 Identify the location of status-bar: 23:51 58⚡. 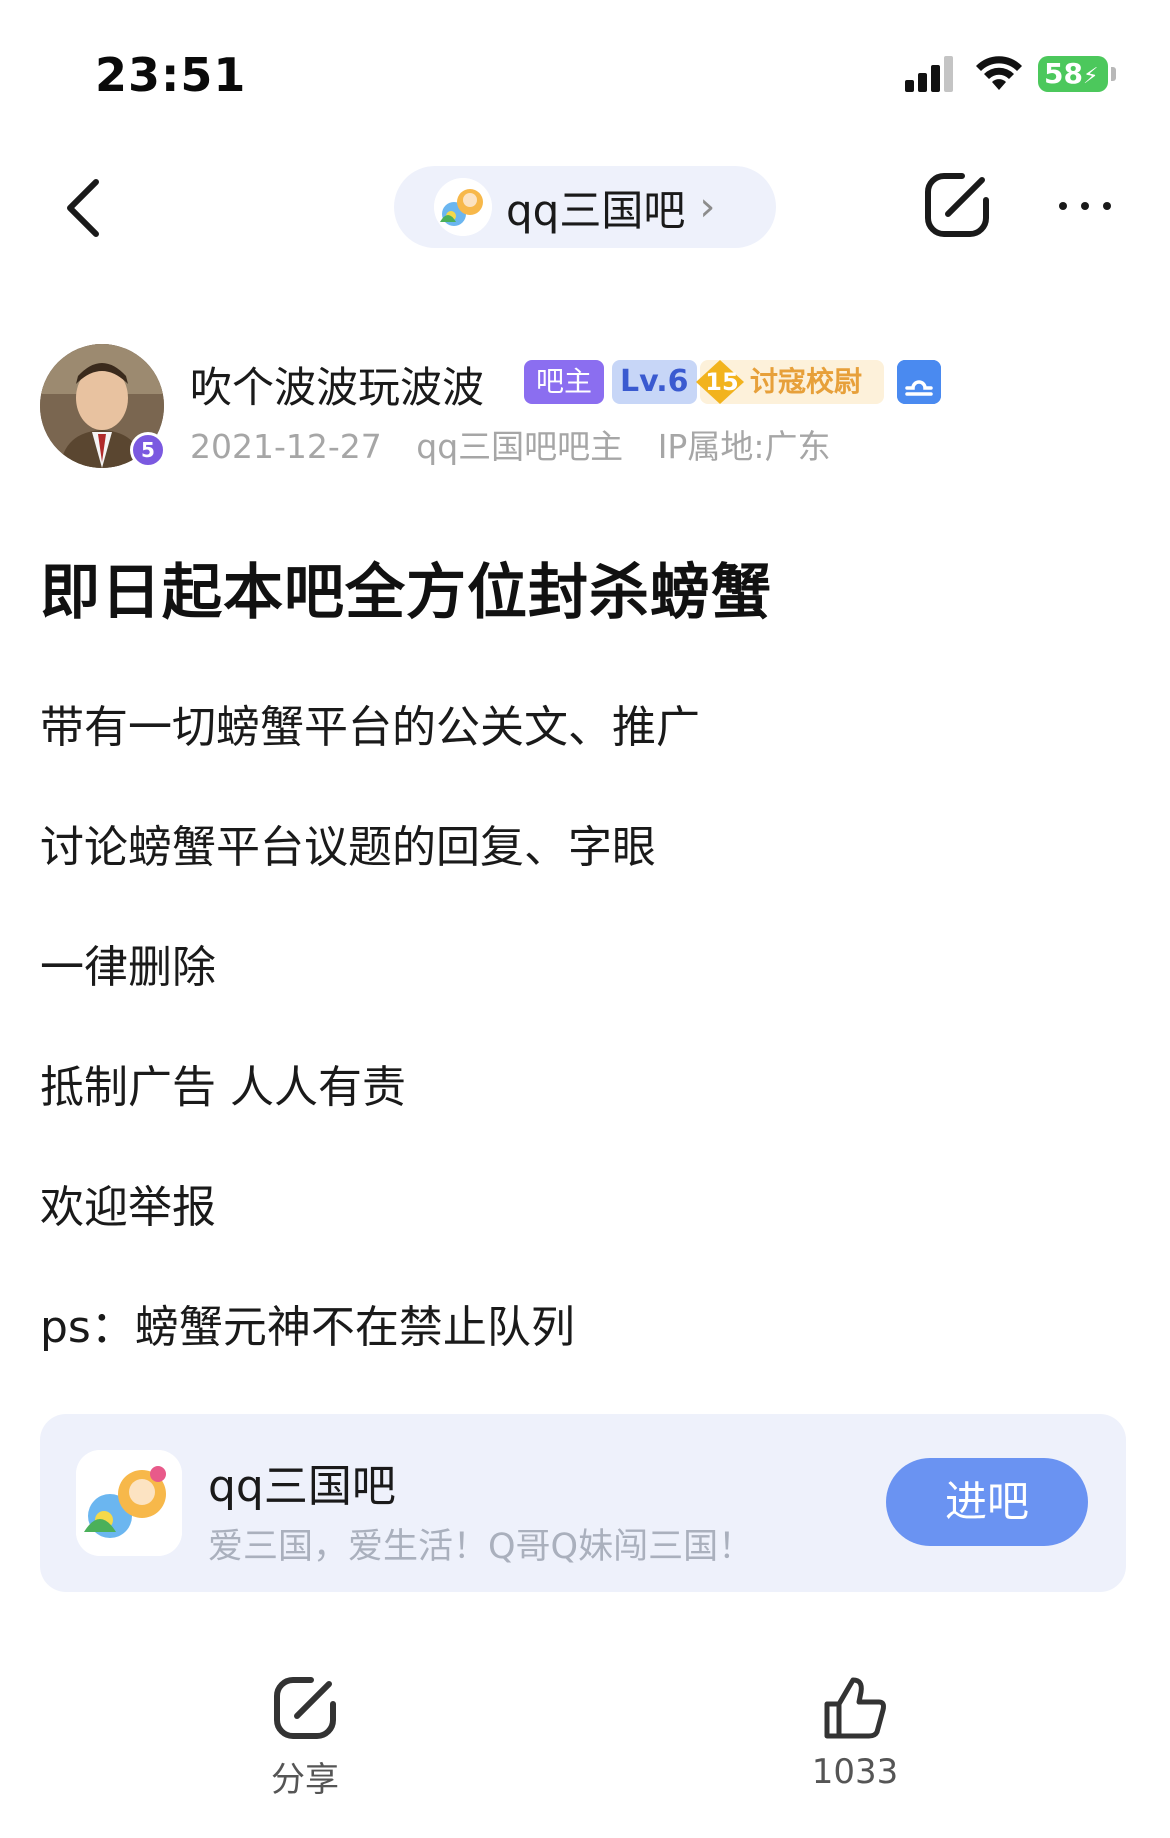
(585, 75).